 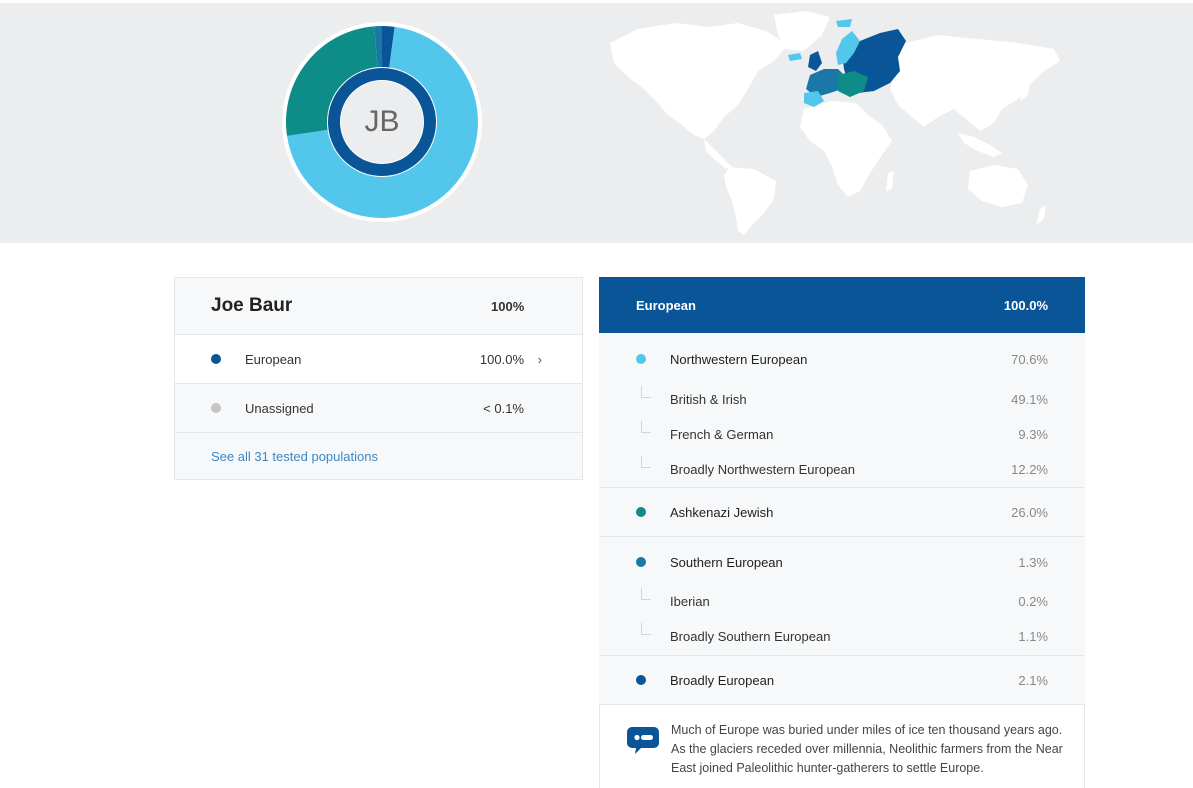 What do you see at coordinates (596, 1) in the screenshot?
I see `top-strip` at bounding box center [596, 1].